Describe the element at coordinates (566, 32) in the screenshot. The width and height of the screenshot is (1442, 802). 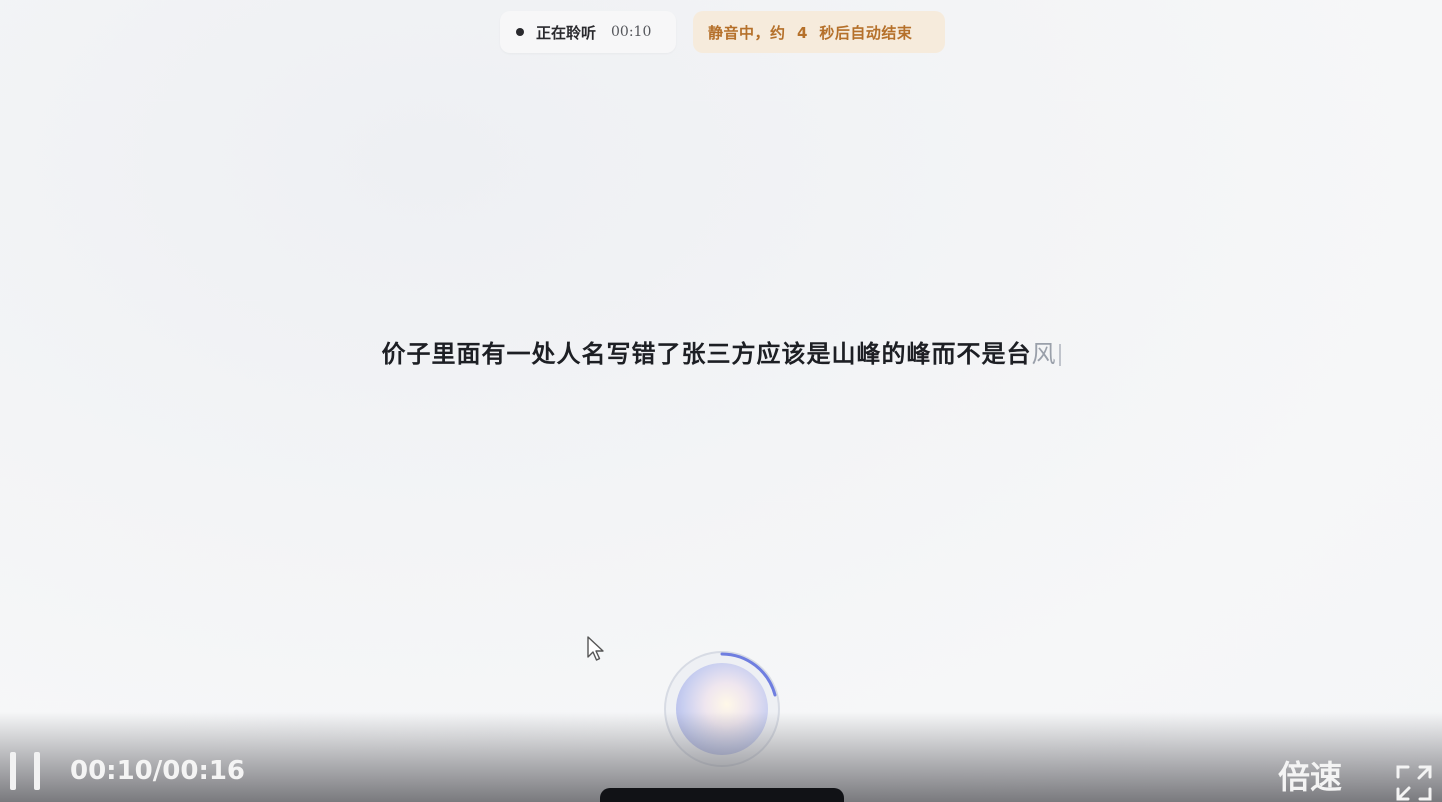
I see `listening-label: 正在聆听` at that location.